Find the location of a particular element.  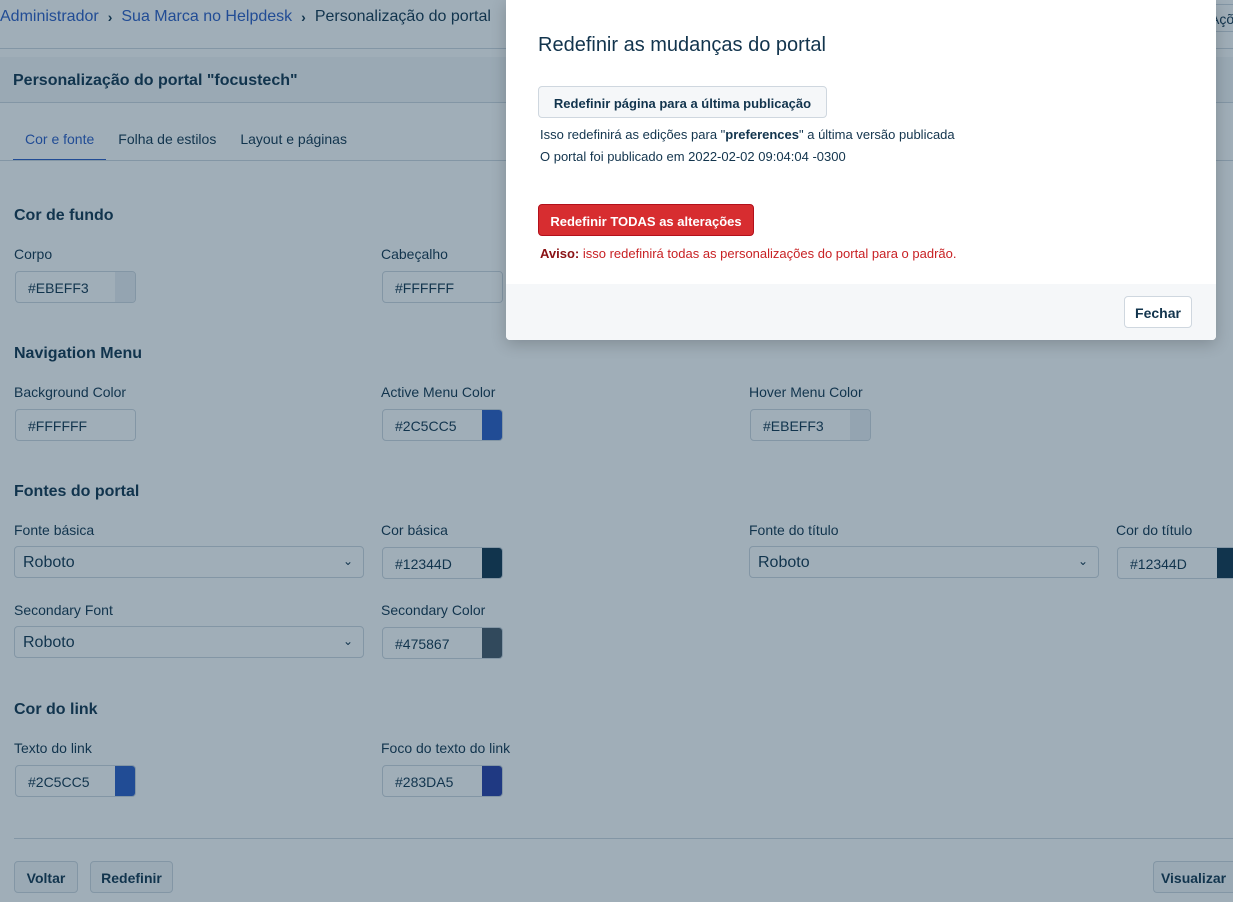

modal-title: Redefinir as mudanças do portal is located at coordinates (682, 45).